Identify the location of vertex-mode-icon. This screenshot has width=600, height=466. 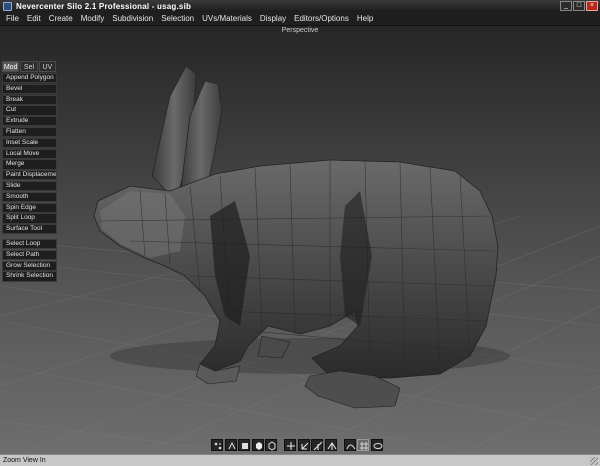
(217, 445).